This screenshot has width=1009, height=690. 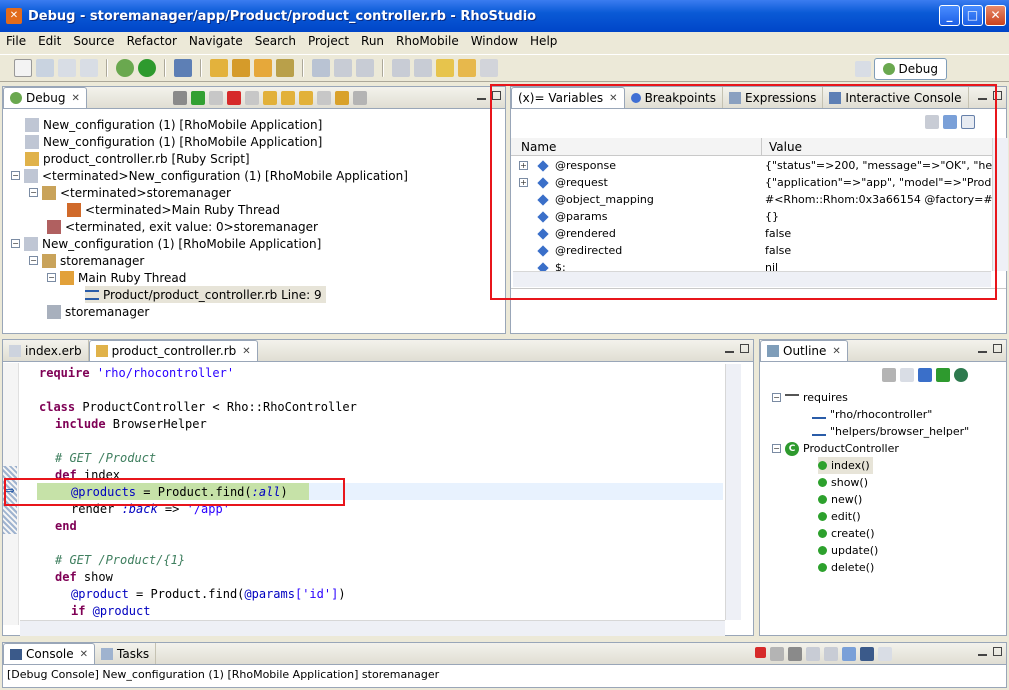 I want to click on step-into-icon, so click(x=270, y=98).